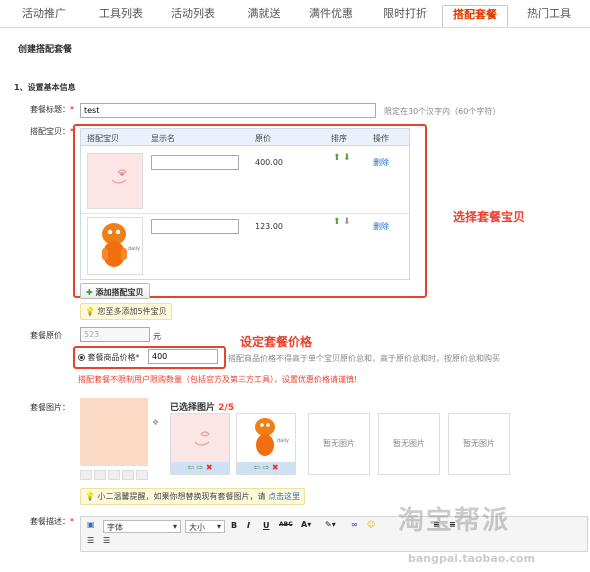 This screenshot has height=572, width=590. Describe the element at coordinates (114, 432) in the screenshot. I see `main-image-preview` at that location.